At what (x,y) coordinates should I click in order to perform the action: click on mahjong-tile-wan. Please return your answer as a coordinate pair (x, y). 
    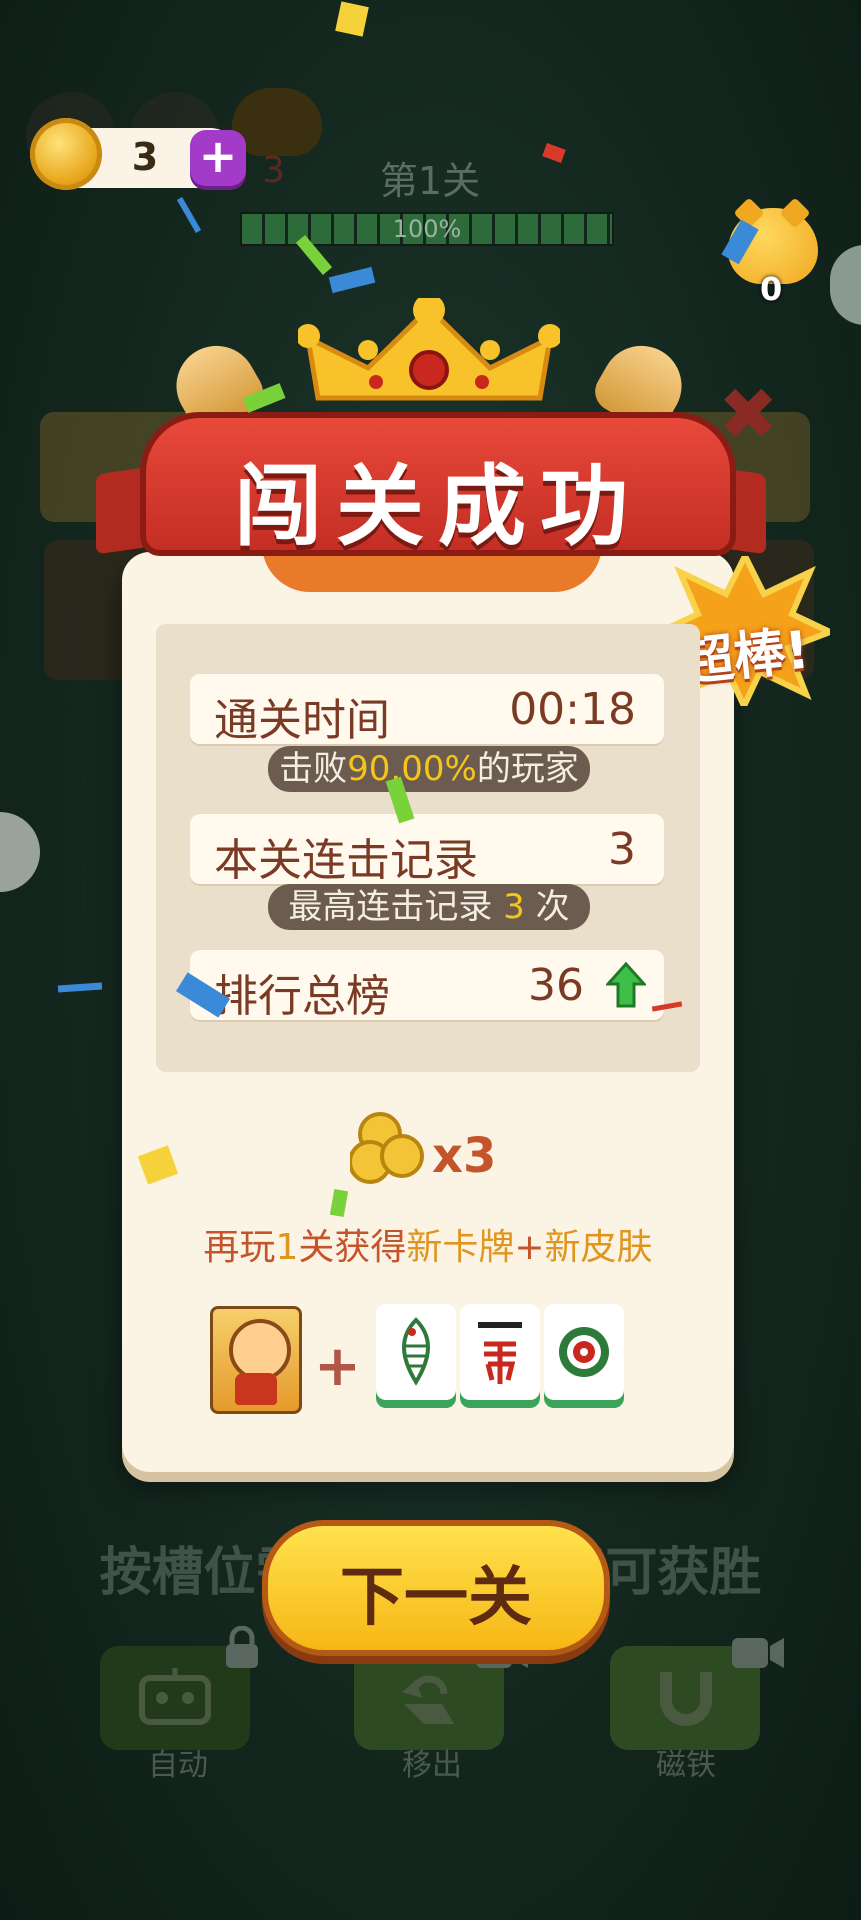
    Looking at the image, I should click on (500, 1352).